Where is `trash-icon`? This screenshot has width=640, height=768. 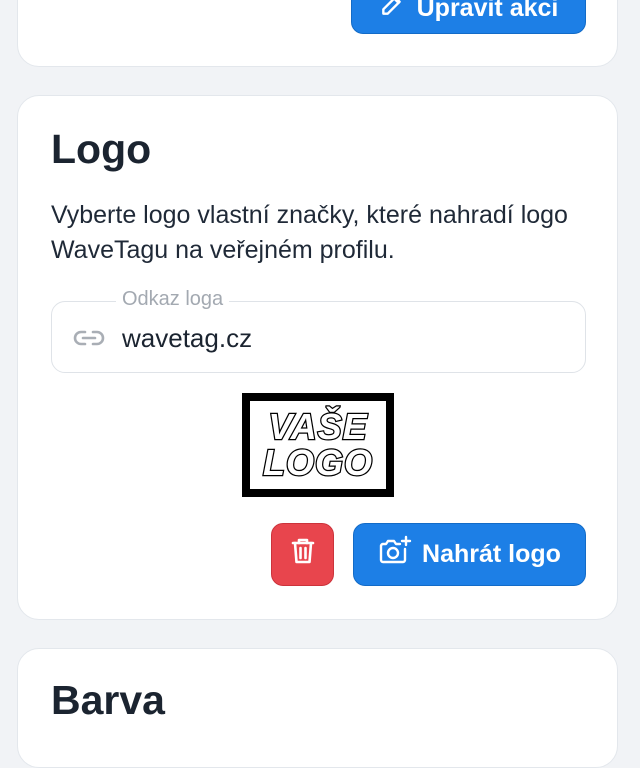
trash-icon is located at coordinates (303, 554).